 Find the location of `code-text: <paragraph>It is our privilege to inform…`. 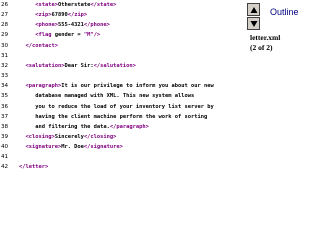

code-text: <paragraph>It is our privilege to inform… is located at coordinates (116, 86).